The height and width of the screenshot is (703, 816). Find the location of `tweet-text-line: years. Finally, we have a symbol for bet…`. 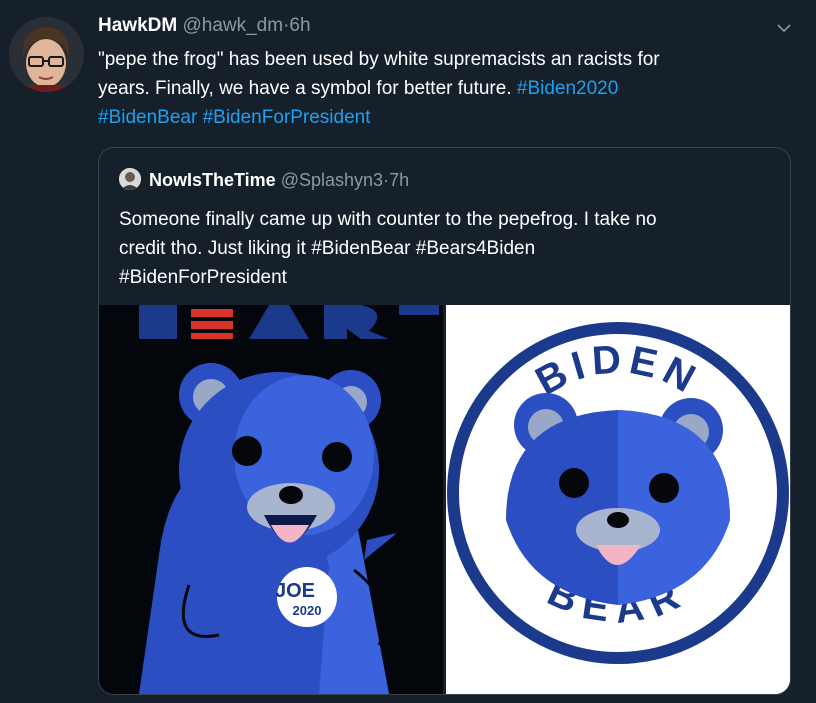

tweet-text-line: years. Finally, we have a symbol for bet… is located at coordinates (448, 88).